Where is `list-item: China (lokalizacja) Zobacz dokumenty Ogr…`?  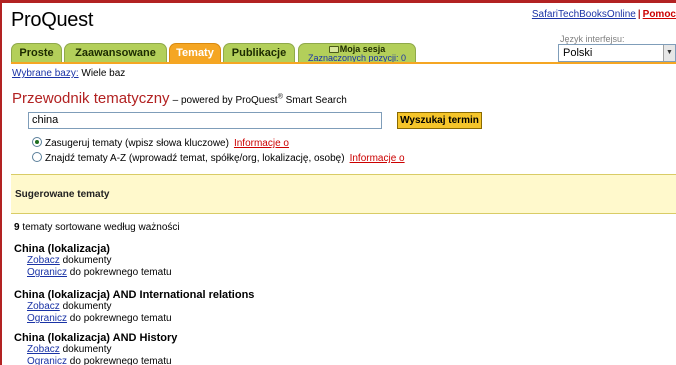
list-item: China (lokalizacja) Zobacz dokumenty Ogr… is located at coordinates (93, 261).